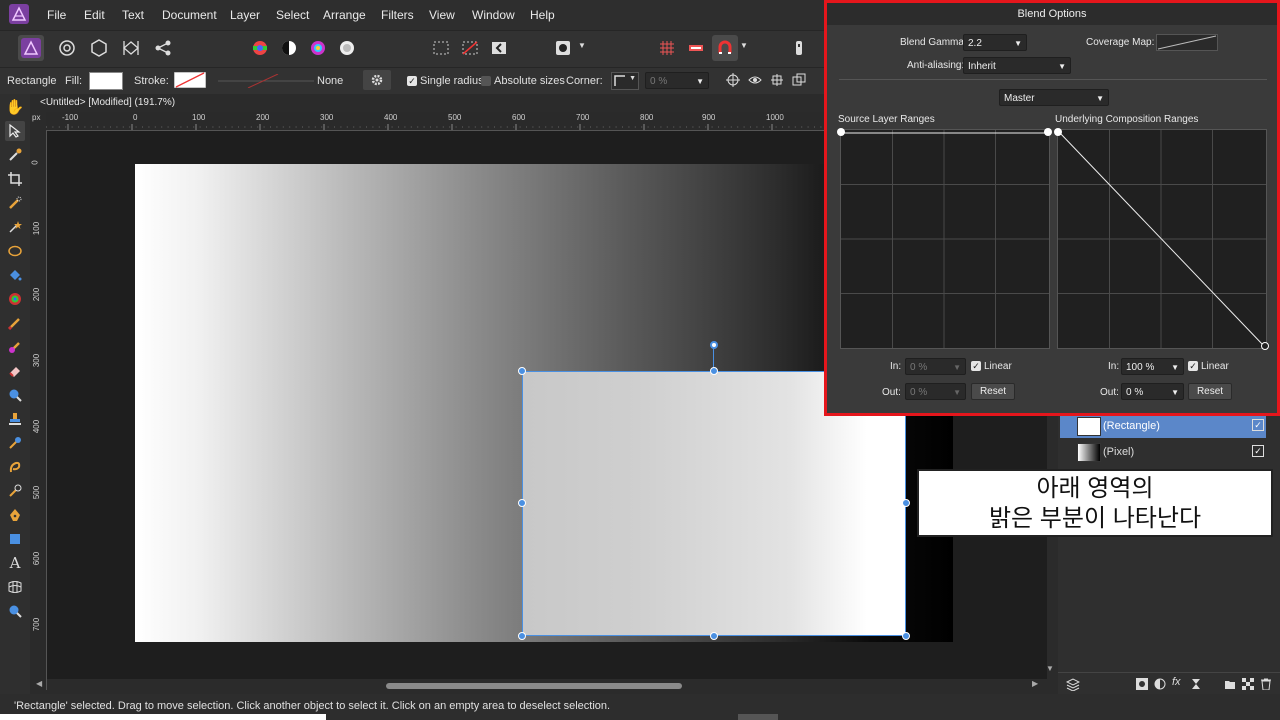 Image resolution: width=1280 pixels, height=720 pixels. What do you see at coordinates (542, 15) in the screenshot?
I see `menu-help: Help` at bounding box center [542, 15].